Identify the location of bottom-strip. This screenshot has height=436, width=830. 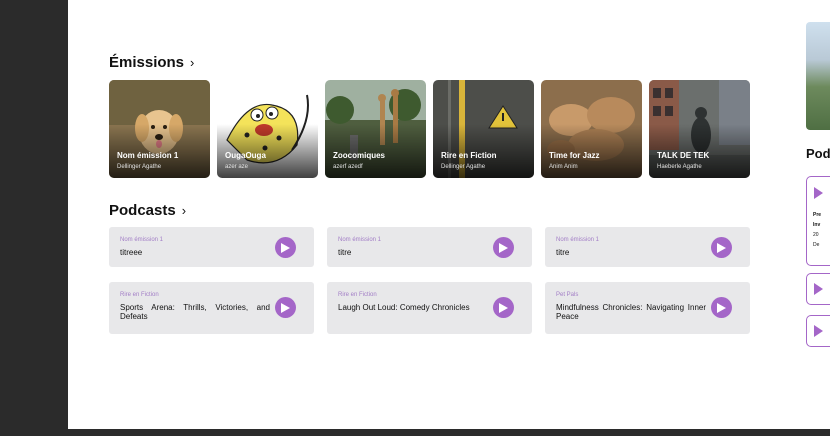
(449, 432).